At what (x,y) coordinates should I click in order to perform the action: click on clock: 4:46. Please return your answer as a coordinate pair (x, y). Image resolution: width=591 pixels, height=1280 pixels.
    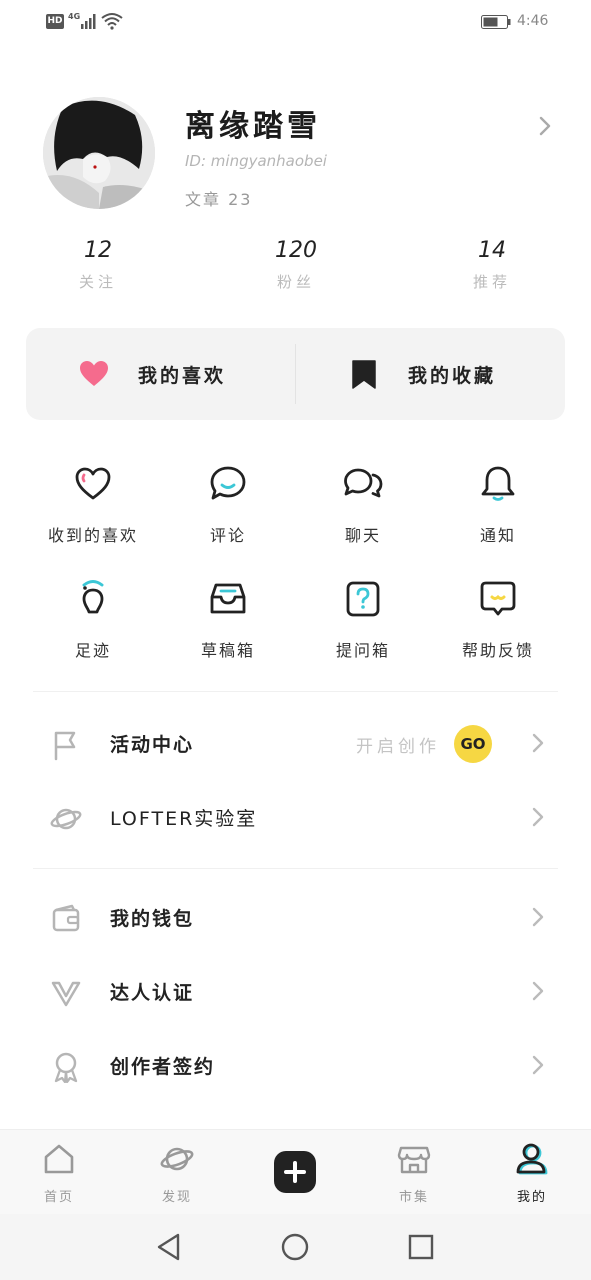
    Looking at the image, I should click on (533, 21).